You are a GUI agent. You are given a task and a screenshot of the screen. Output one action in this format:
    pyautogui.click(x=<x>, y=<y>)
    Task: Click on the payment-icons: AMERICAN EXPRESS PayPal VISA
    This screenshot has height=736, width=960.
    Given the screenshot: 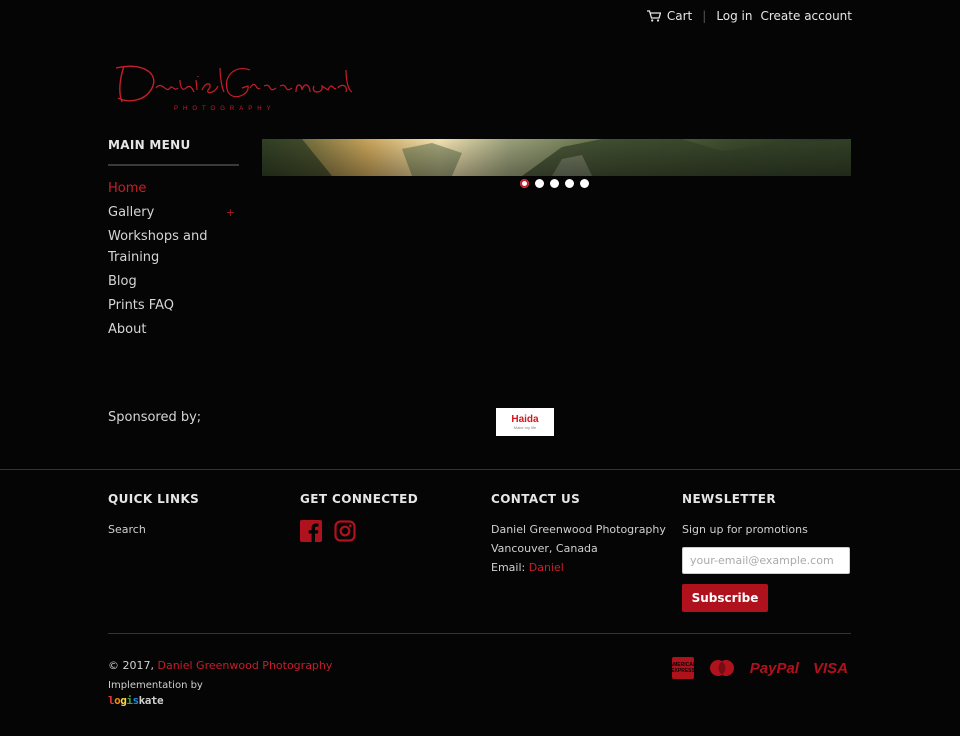 What is the action you would take?
    pyautogui.click(x=759, y=668)
    